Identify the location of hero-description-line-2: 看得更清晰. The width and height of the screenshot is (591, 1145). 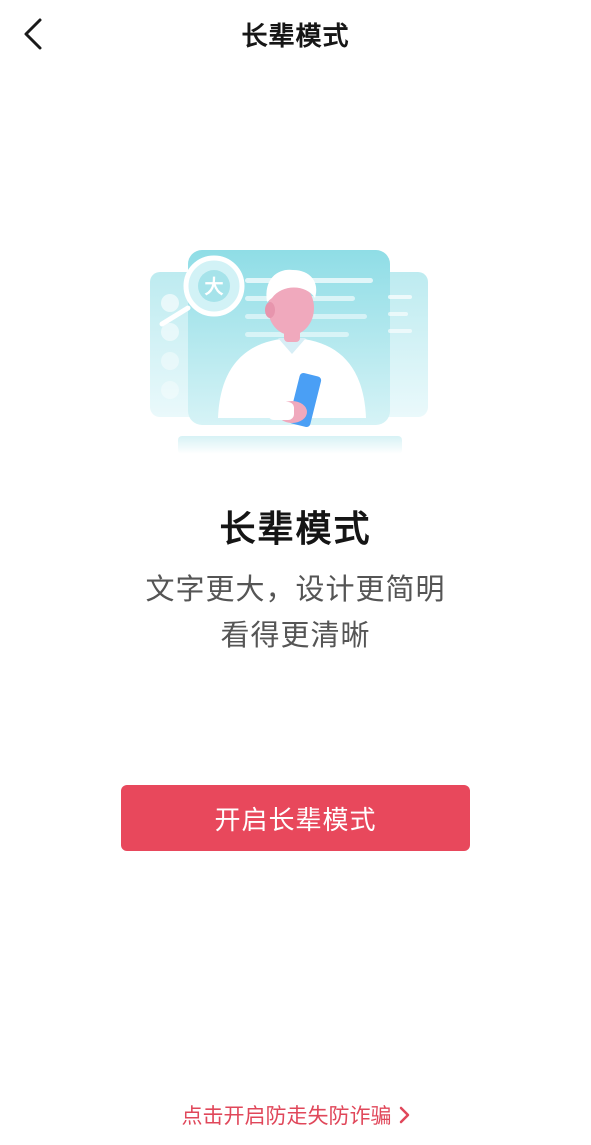
(295, 635).